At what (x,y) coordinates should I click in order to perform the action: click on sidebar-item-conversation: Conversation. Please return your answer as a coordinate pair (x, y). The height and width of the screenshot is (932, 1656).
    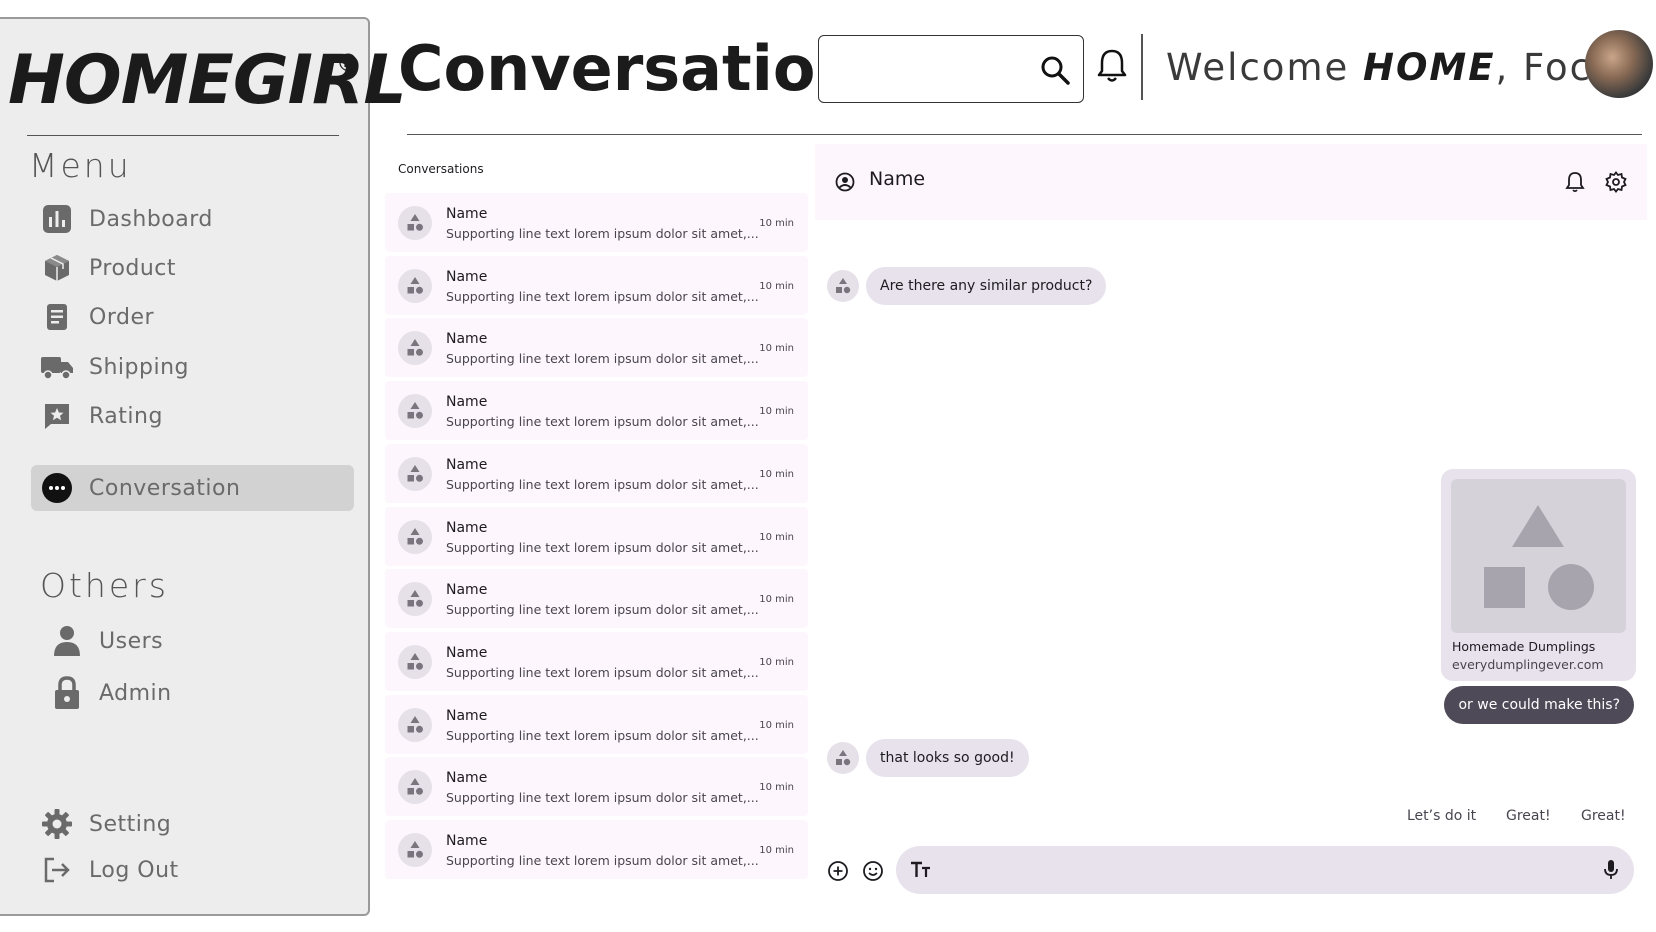
    Looking at the image, I should click on (192, 488).